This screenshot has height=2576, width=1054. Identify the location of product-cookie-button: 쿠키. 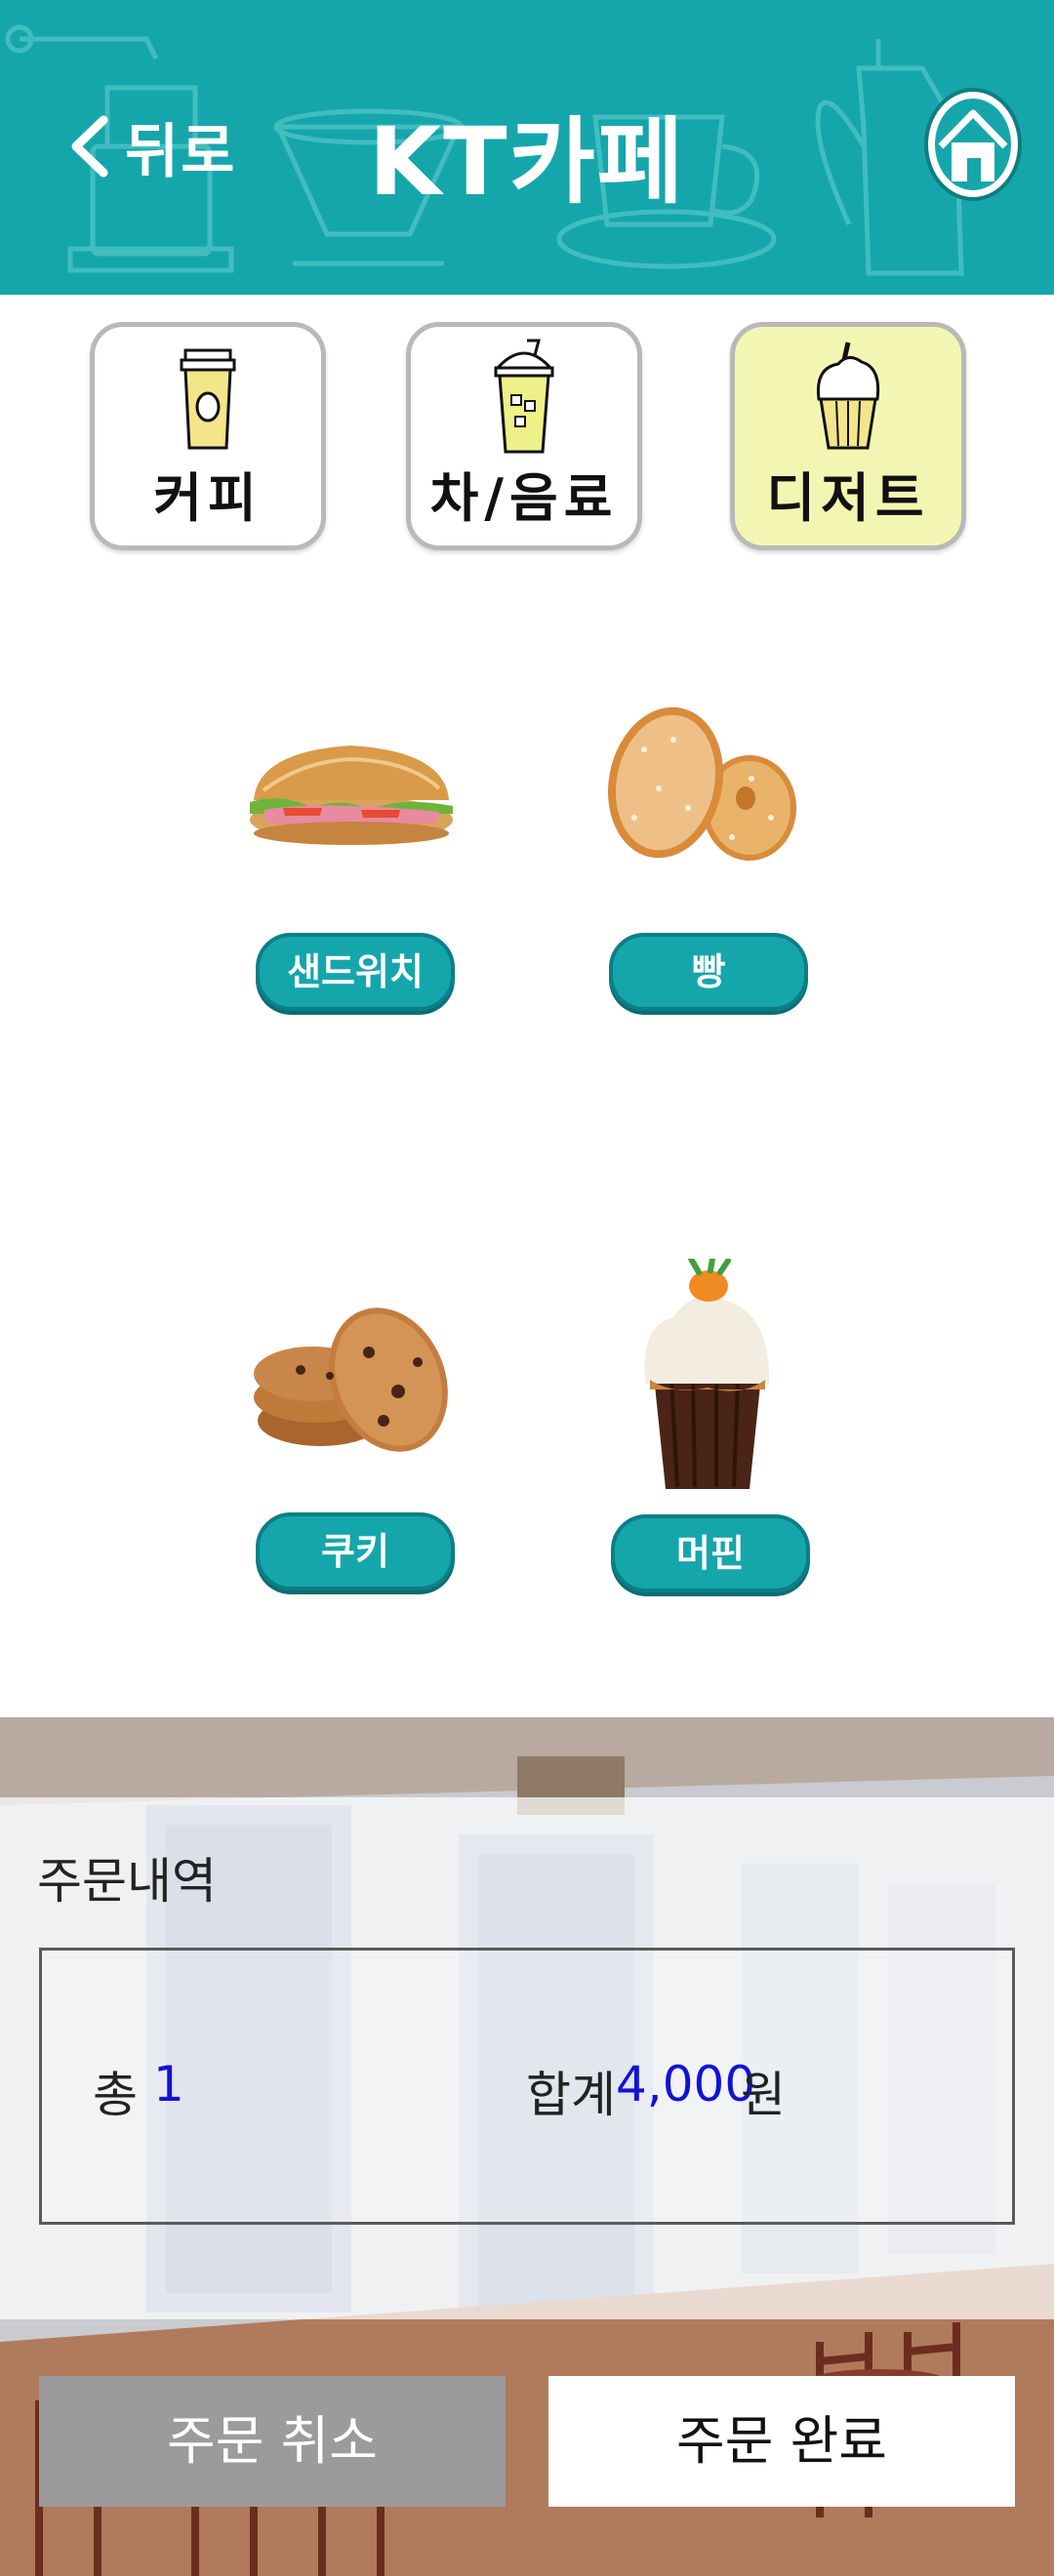
(355, 1551).